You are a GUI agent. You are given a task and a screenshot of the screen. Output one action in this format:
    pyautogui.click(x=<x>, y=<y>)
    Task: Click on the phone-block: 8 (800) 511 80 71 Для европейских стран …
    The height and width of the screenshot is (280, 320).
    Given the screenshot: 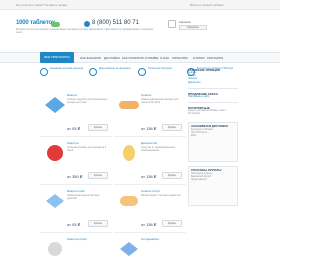 What is the action you would take?
    pyautogui.click(x=123, y=30)
    